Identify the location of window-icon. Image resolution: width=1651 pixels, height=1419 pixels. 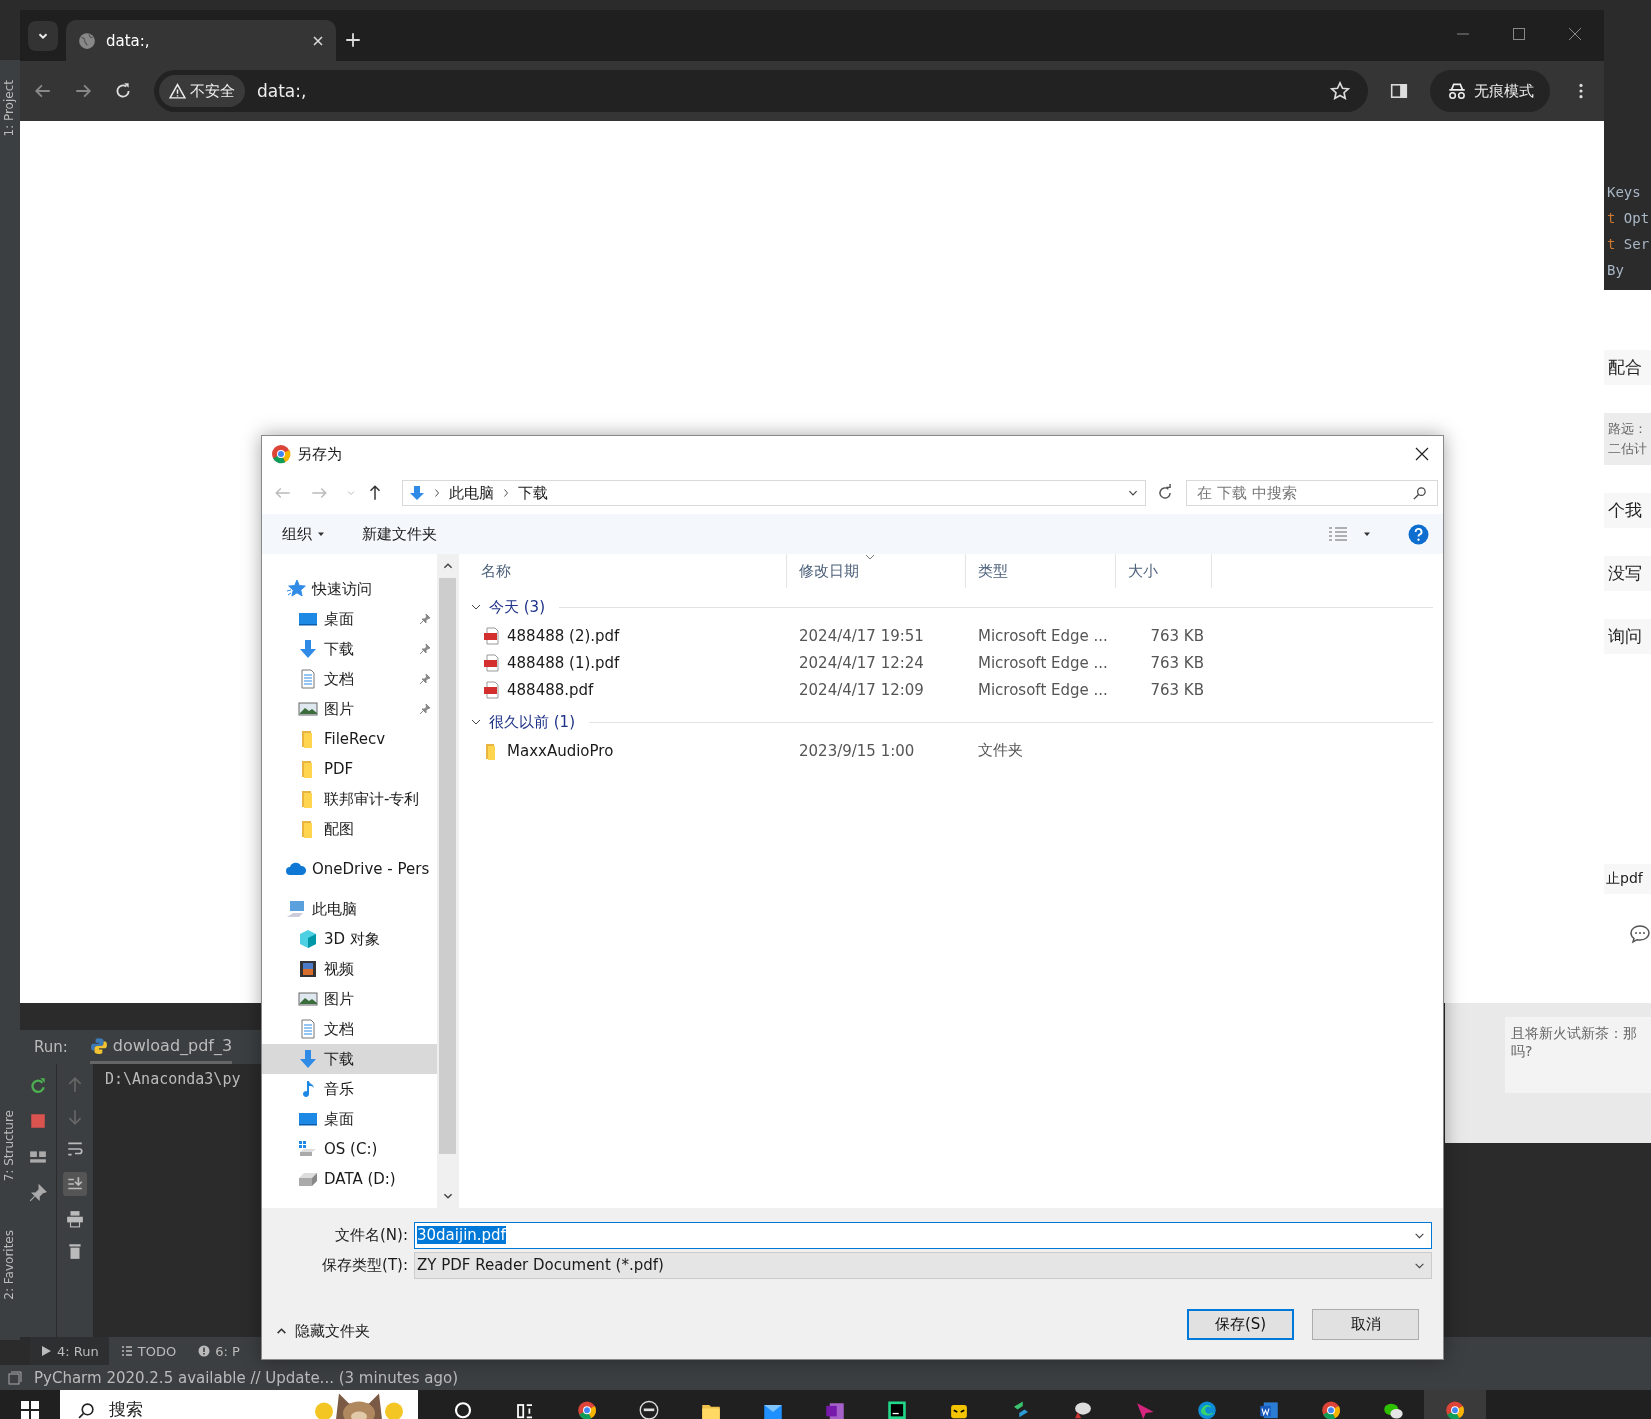
(15, 1377).